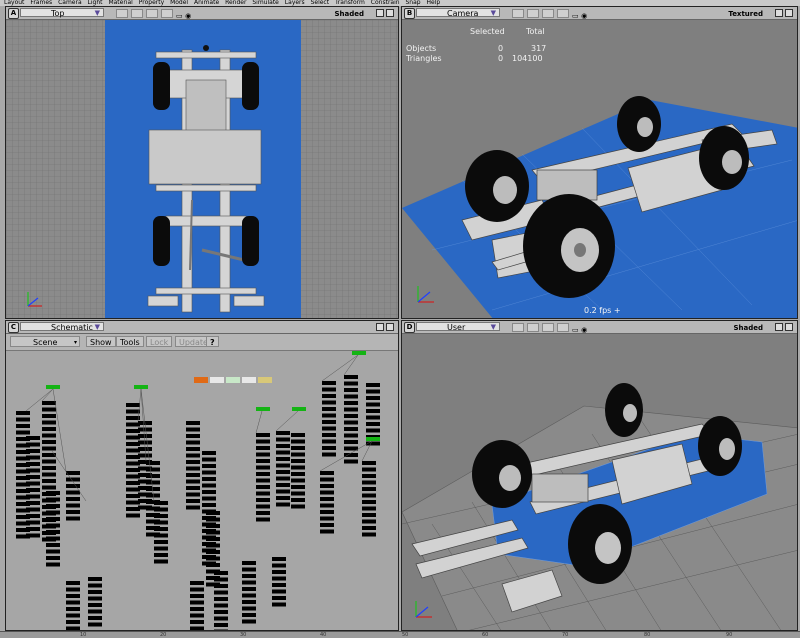  I want to click on schematic-node-light, so click(249, 380).